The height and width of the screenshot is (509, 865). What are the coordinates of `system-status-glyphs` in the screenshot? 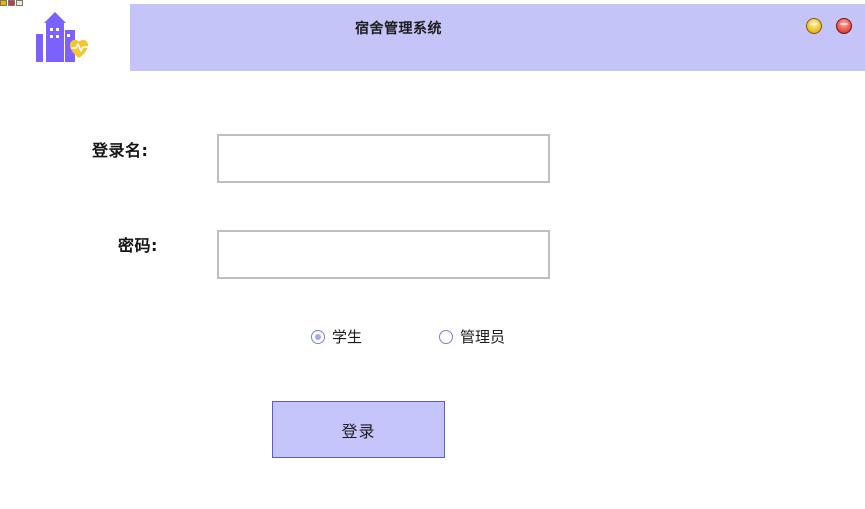 It's located at (11, 3).